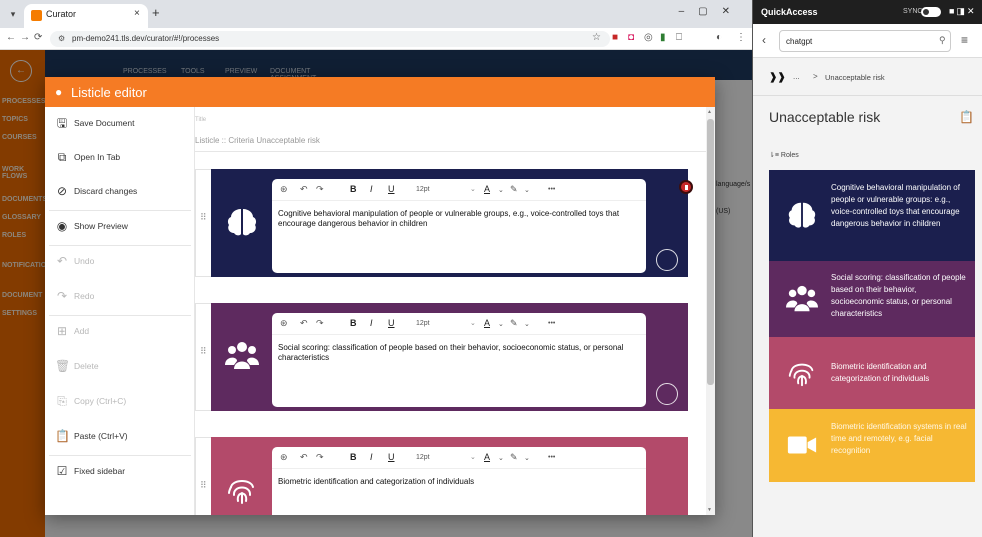 This screenshot has width=982, height=537. Describe the element at coordinates (741, 37) in the screenshot. I see `browser-menu-icon: ⋮` at that location.